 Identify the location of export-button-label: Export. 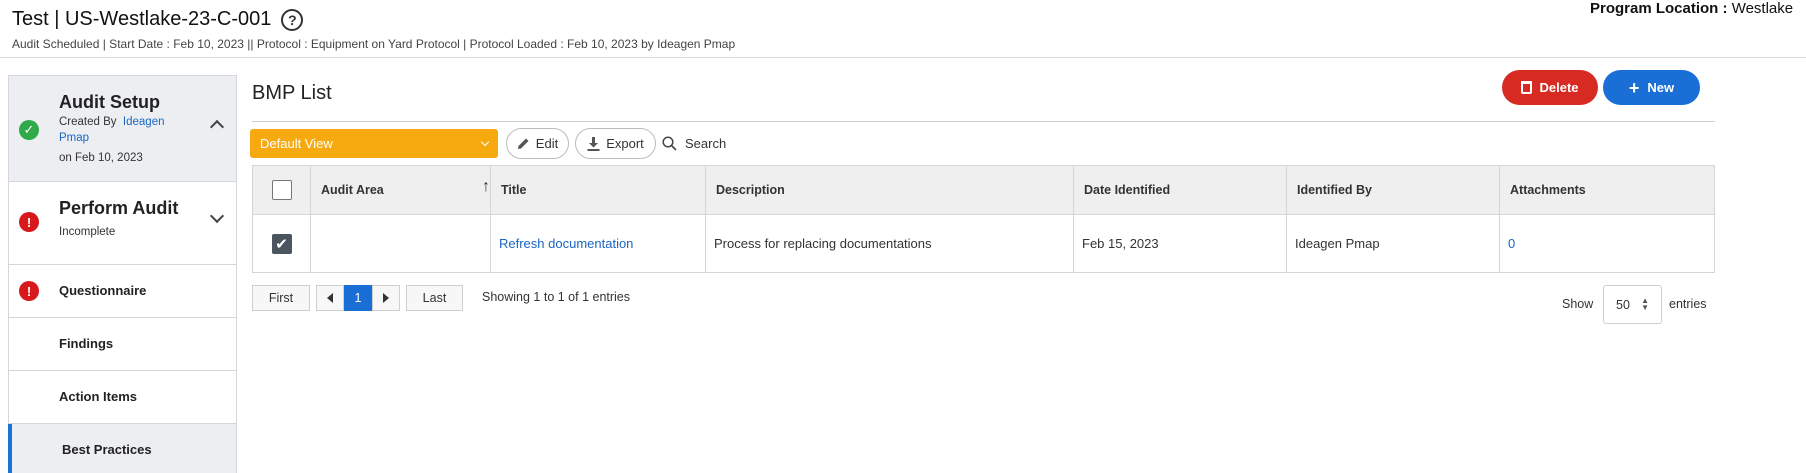
(625, 143).